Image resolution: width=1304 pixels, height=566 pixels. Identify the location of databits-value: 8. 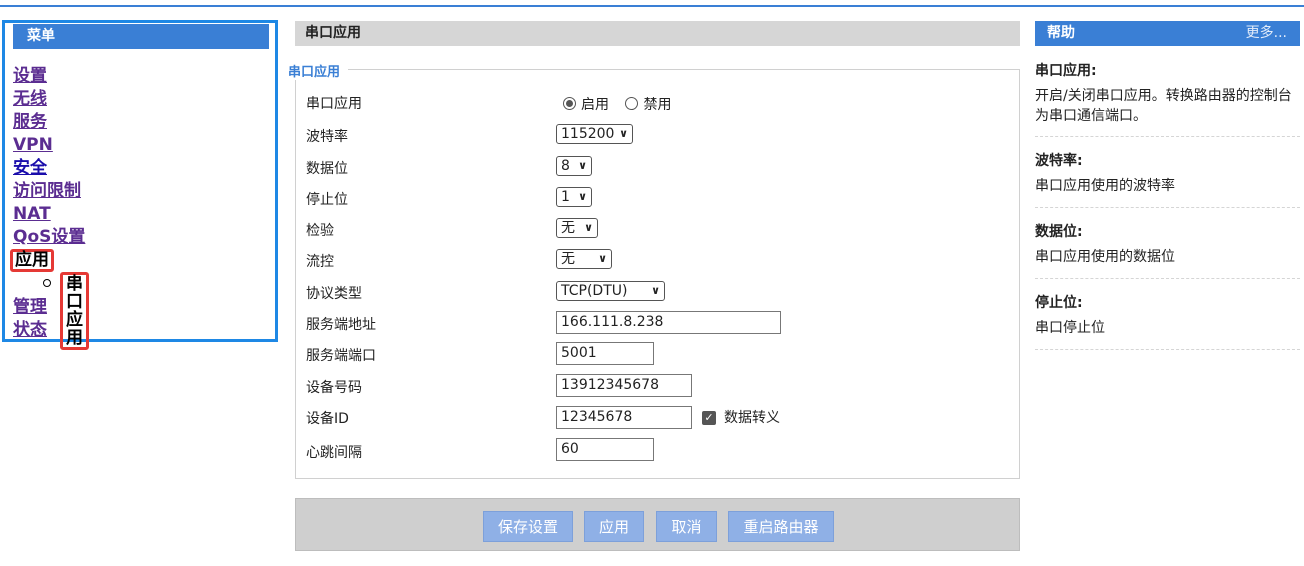
(565, 166).